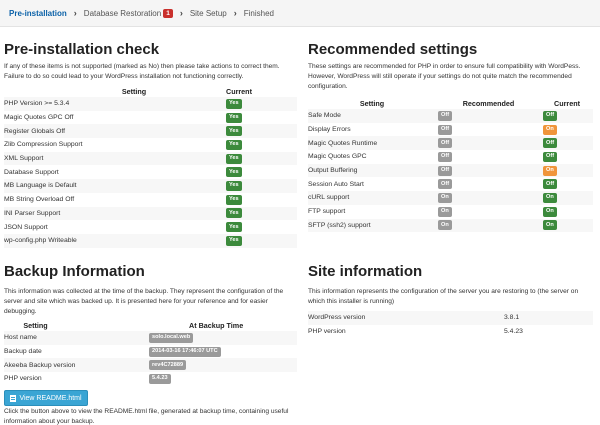 This screenshot has width=600, height=425. I want to click on table-row: WordPress version 3.8.1, so click(450, 318).